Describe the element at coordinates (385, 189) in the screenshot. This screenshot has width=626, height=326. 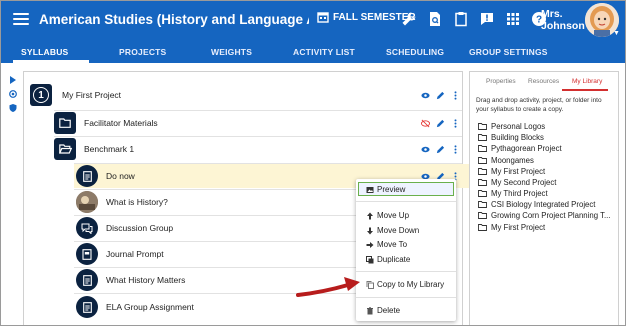
I see `menu-item-preview: Preview` at that location.